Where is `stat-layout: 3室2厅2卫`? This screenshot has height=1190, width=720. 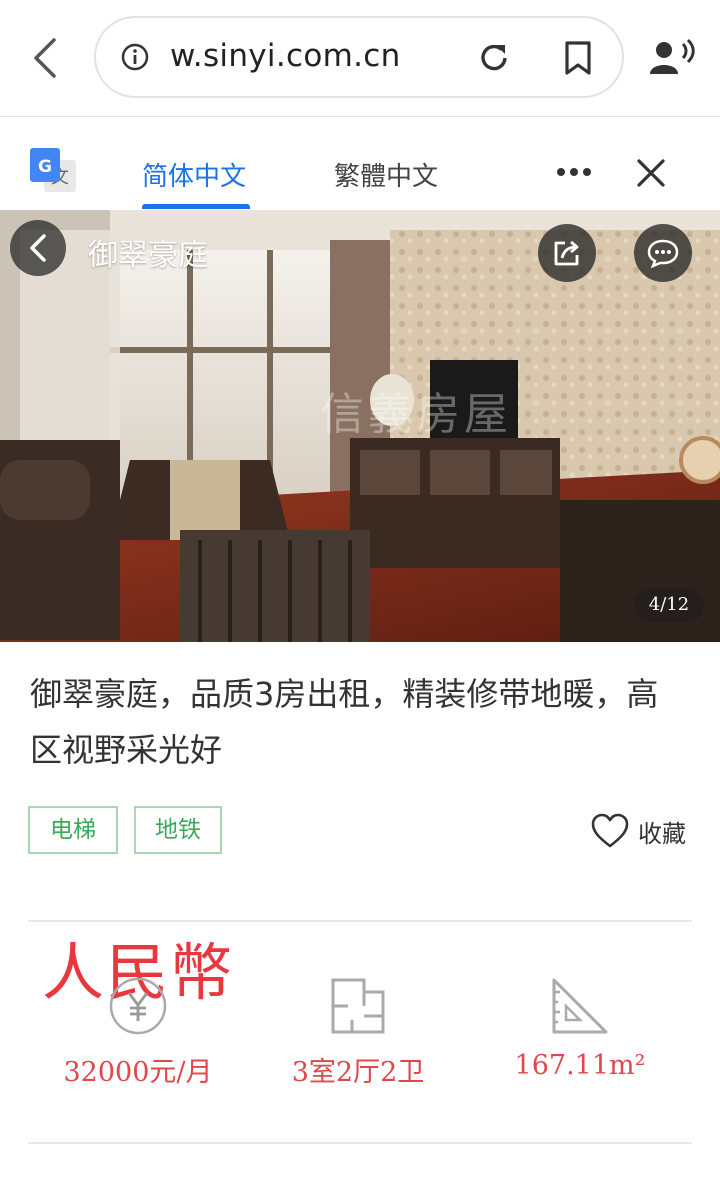 stat-layout: 3室2厅2卫 is located at coordinates (358, 1032).